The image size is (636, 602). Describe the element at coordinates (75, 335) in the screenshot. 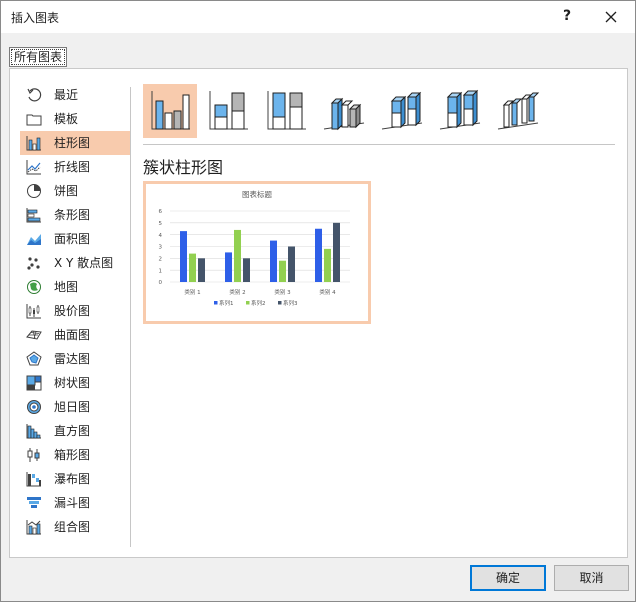

I see `chart-type-item: 曲面图` at that location.